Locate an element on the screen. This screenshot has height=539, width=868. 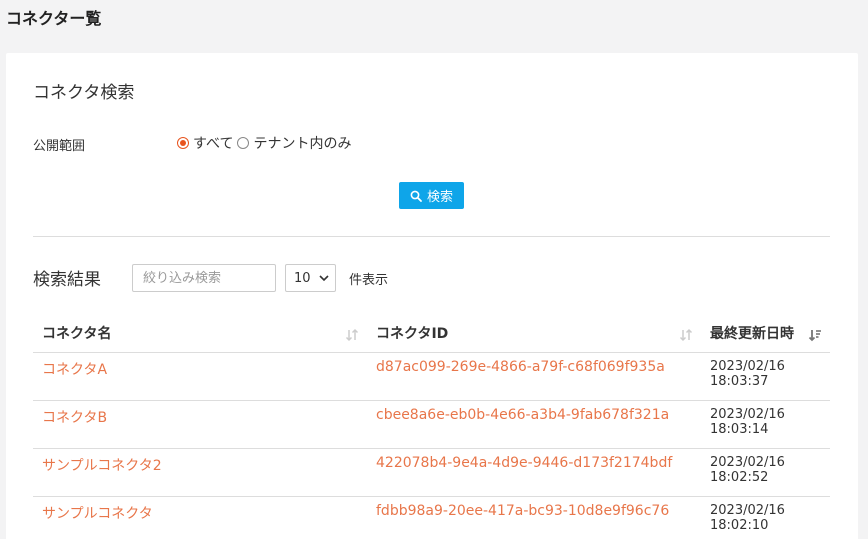
filter-search-input is located at coordinates (204, 278).